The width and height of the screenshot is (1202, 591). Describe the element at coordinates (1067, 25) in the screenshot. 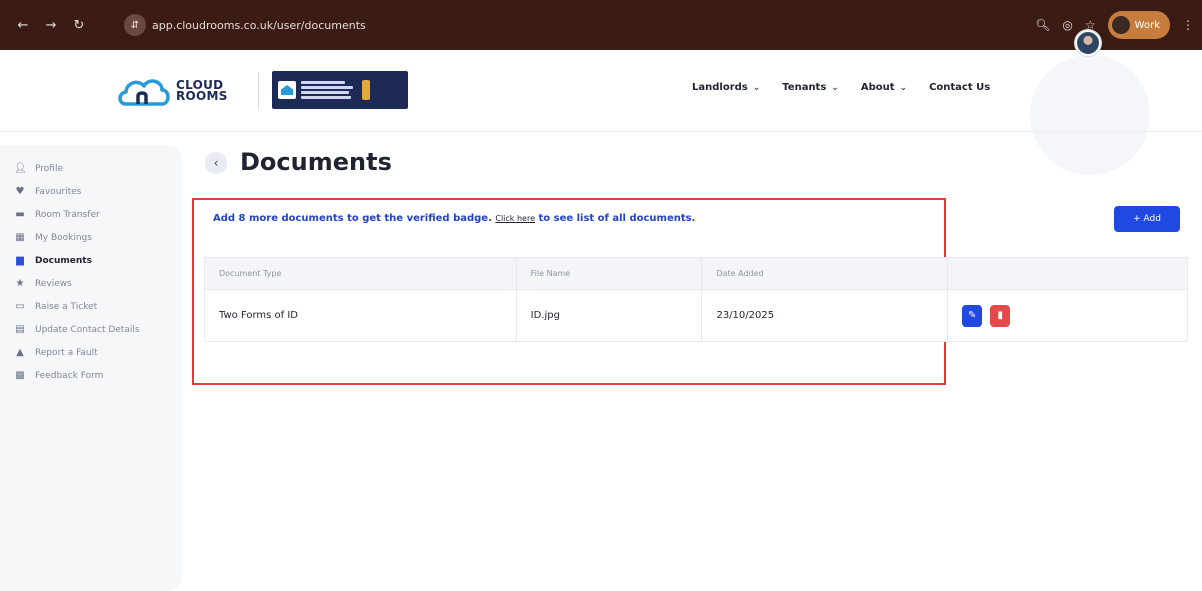

I see `eye-off-icon: ◎` at that location.